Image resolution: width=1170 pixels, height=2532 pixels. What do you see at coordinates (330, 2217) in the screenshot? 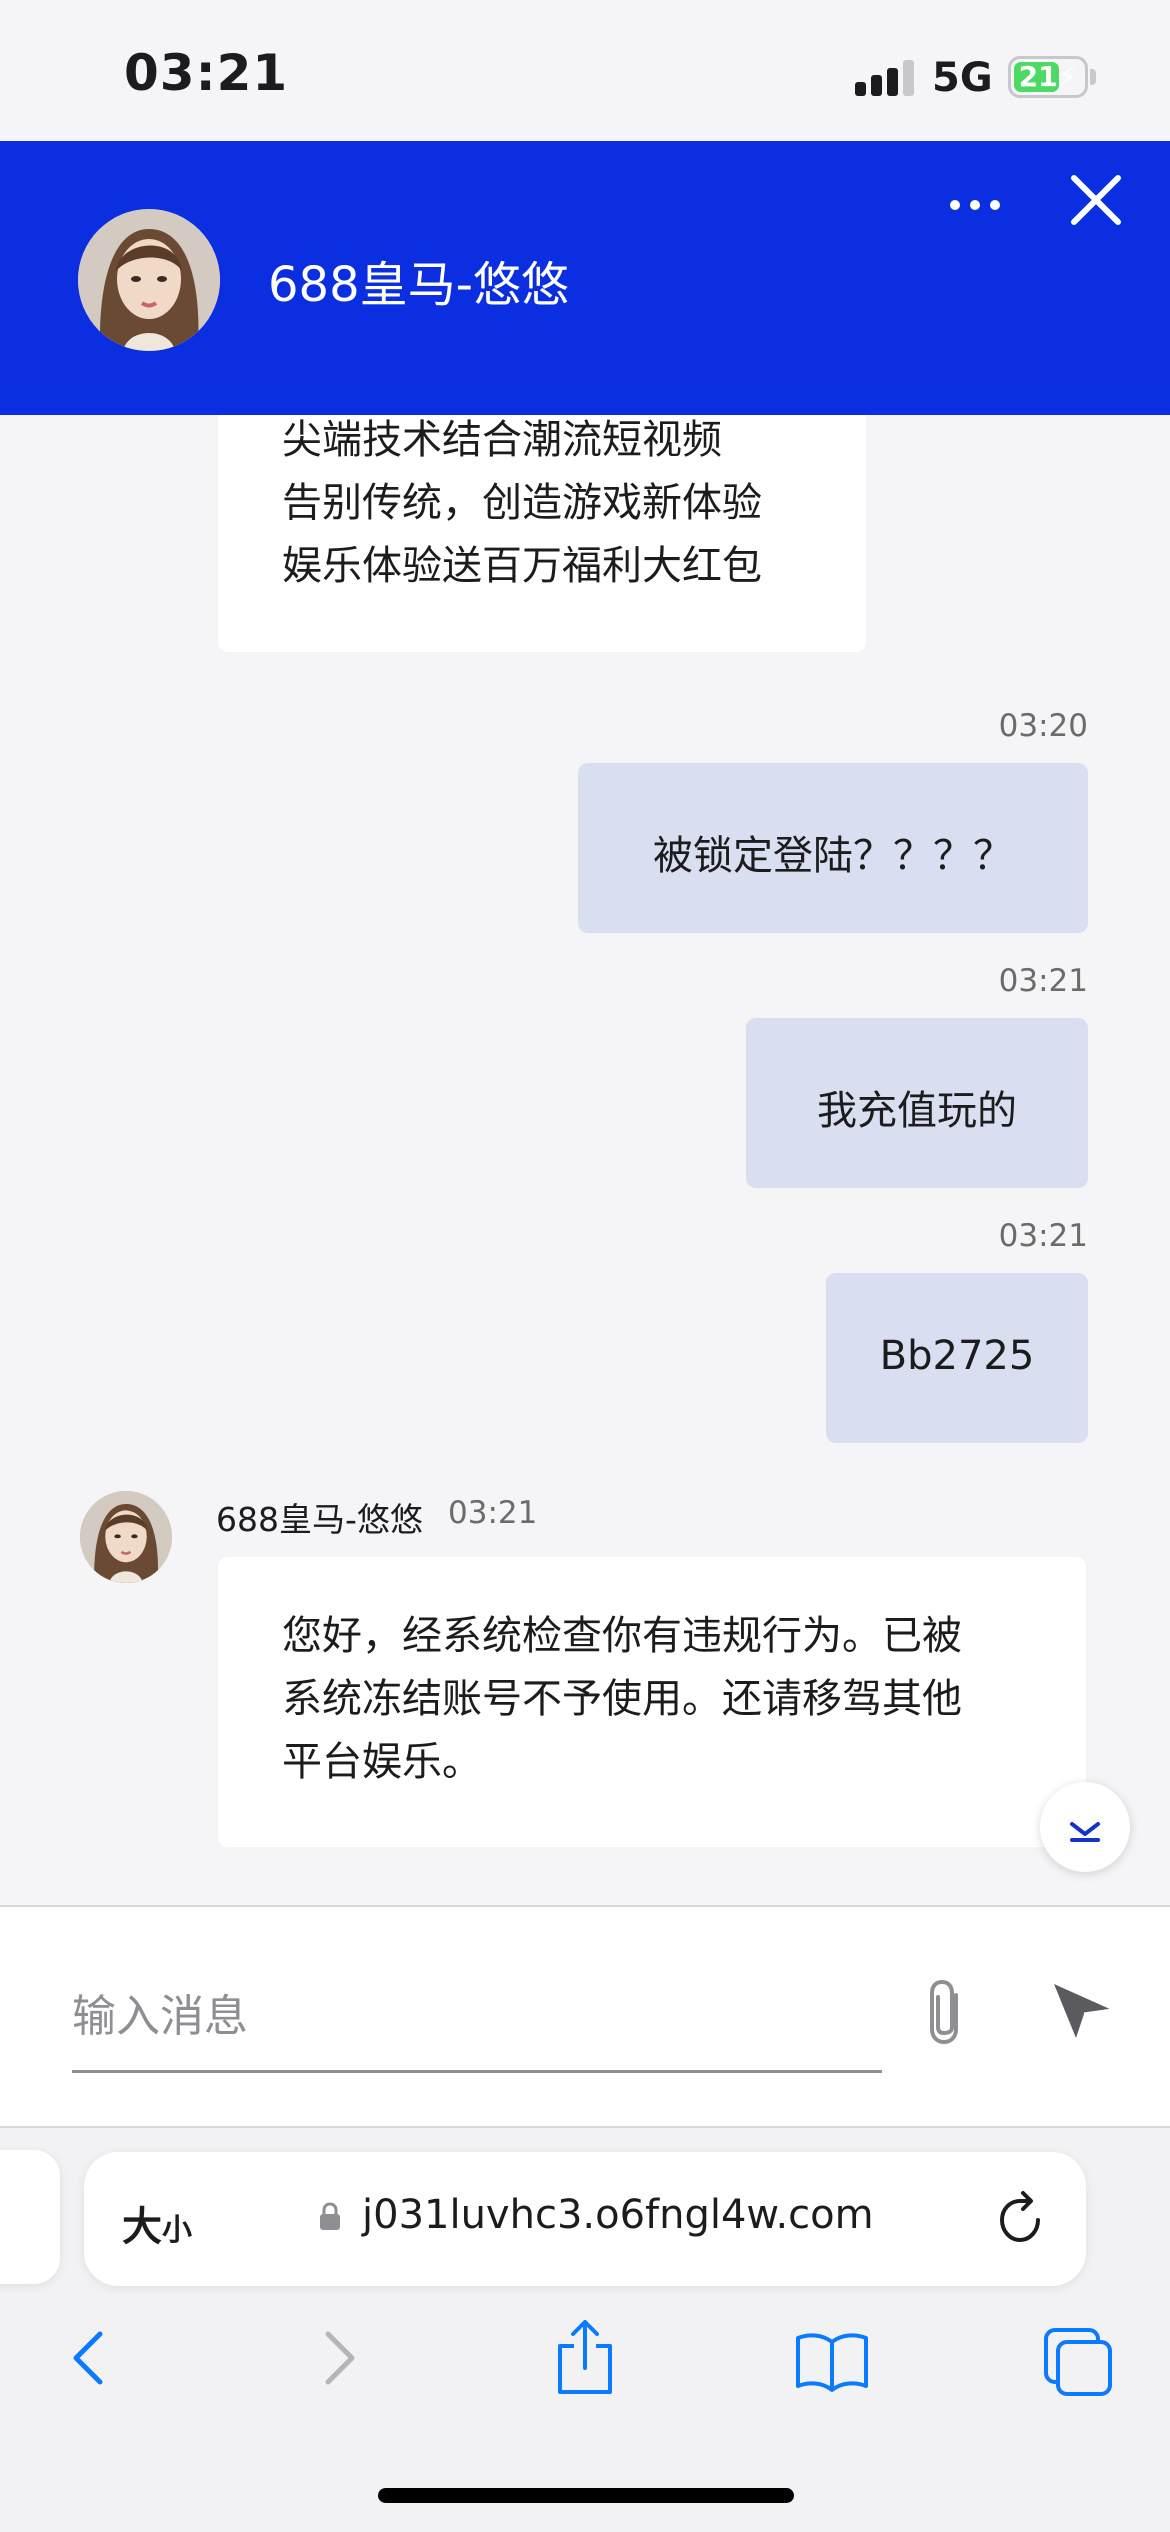
I see `lock-icon` at bounding box center [330, 2217].